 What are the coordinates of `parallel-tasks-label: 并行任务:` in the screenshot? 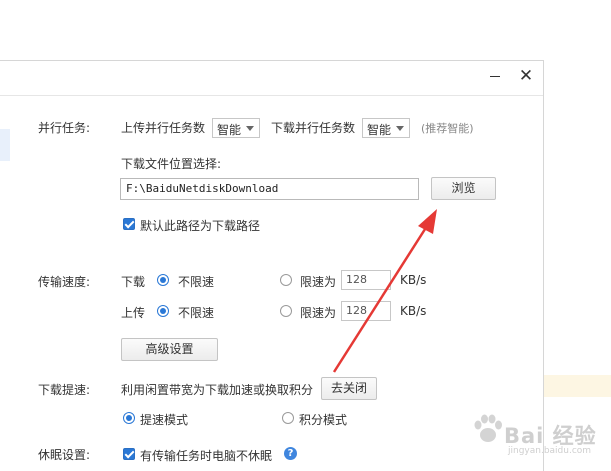 It's located at (64, 128).